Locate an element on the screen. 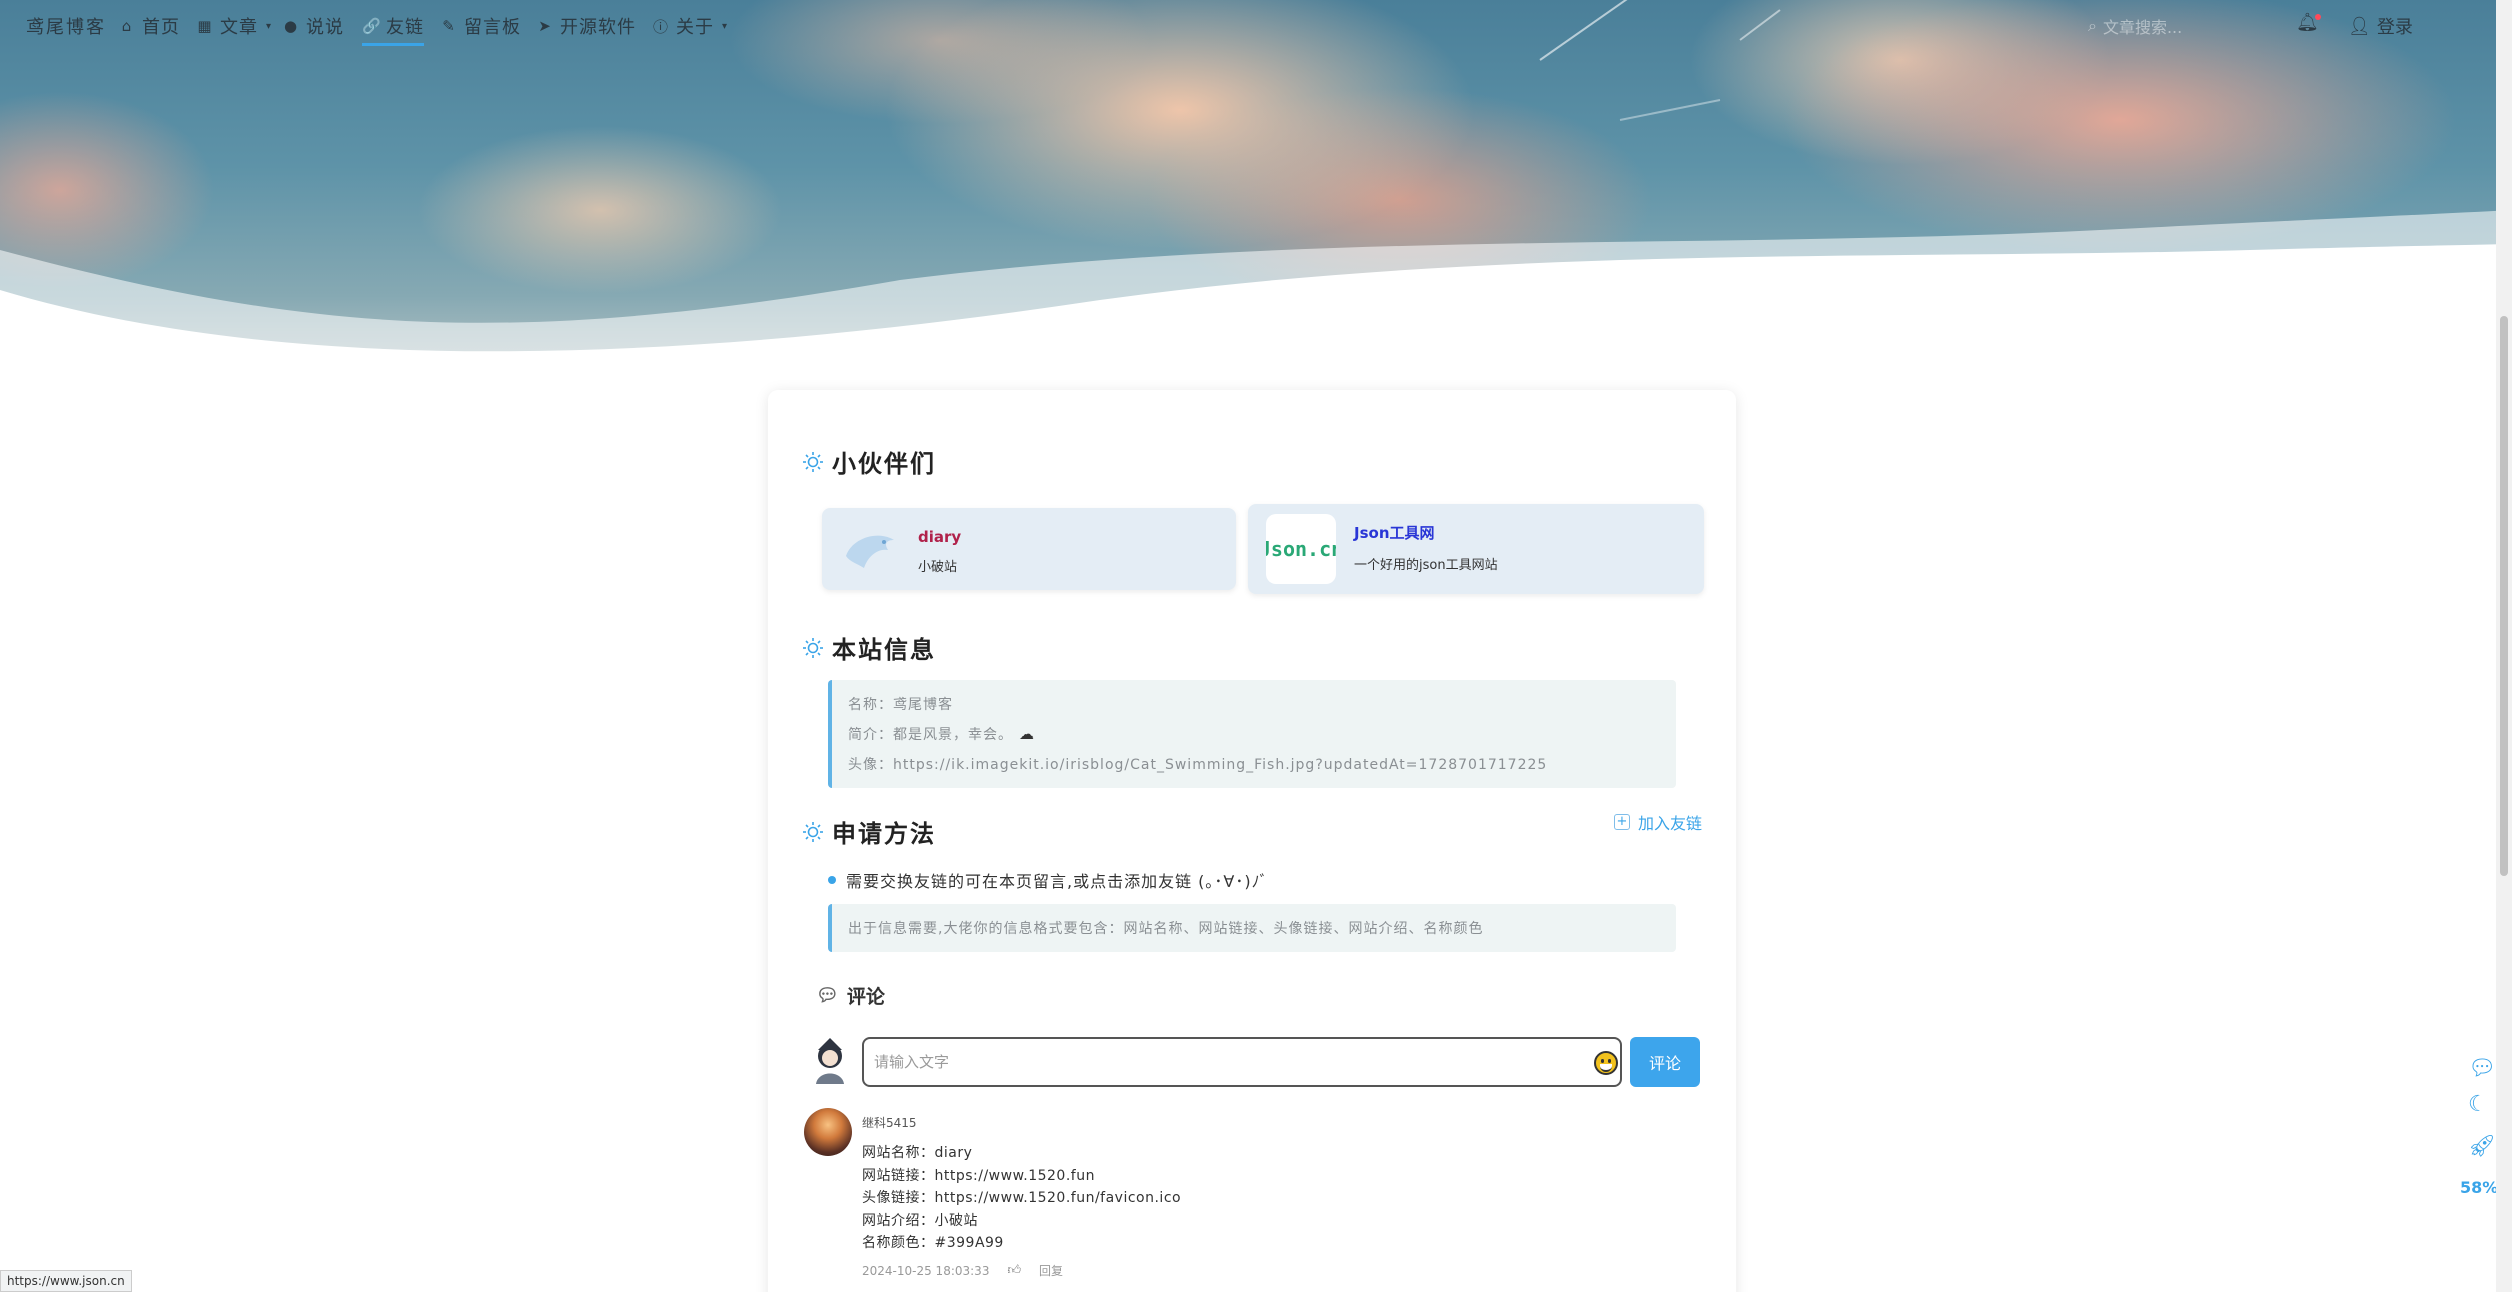  comment-line: 网站链接：https://www.1520.fun is located at coordinates (978, 1176).